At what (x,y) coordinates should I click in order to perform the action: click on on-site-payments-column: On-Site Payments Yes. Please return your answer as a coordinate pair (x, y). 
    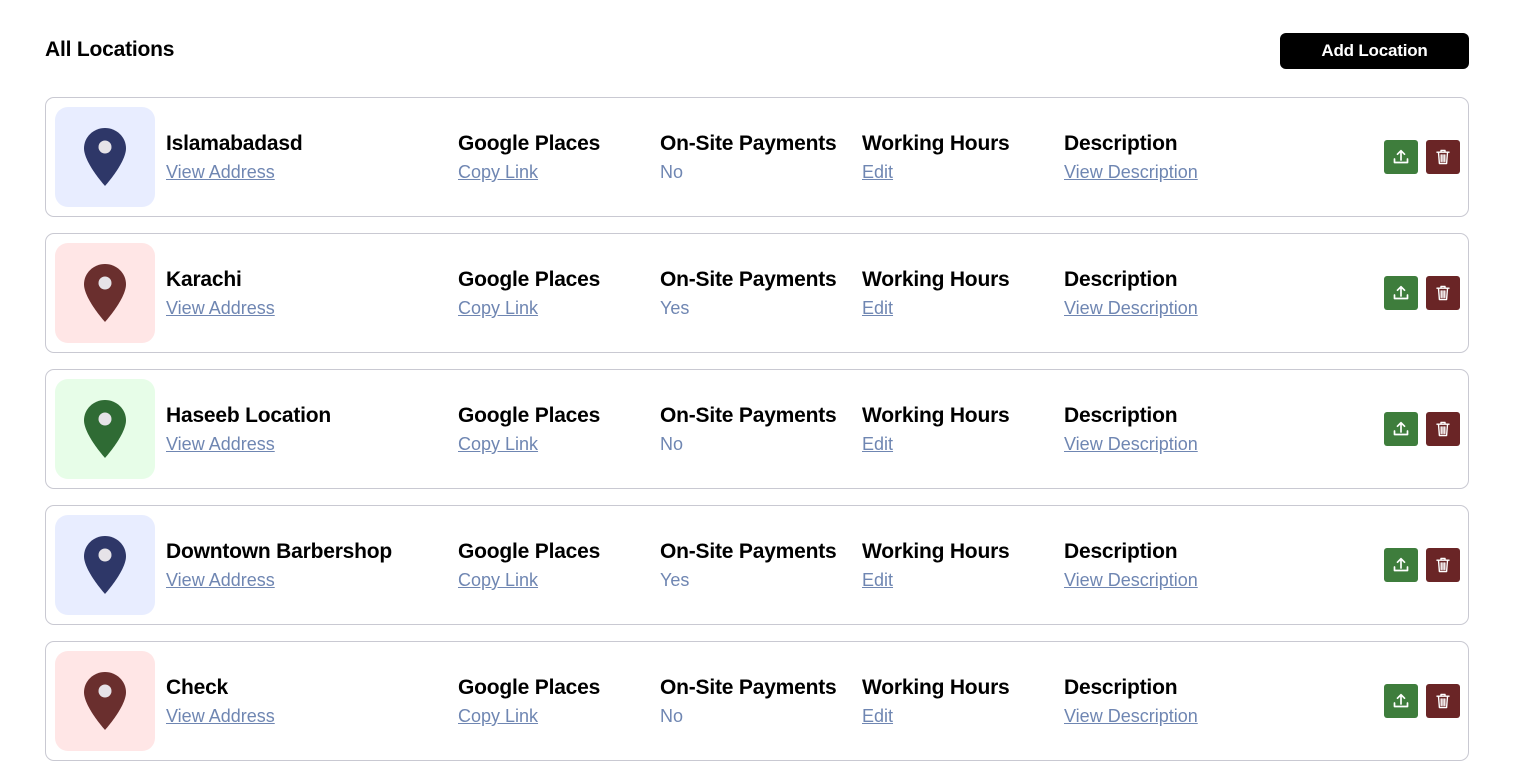
    Looking at the image, I should click on (748, 293).